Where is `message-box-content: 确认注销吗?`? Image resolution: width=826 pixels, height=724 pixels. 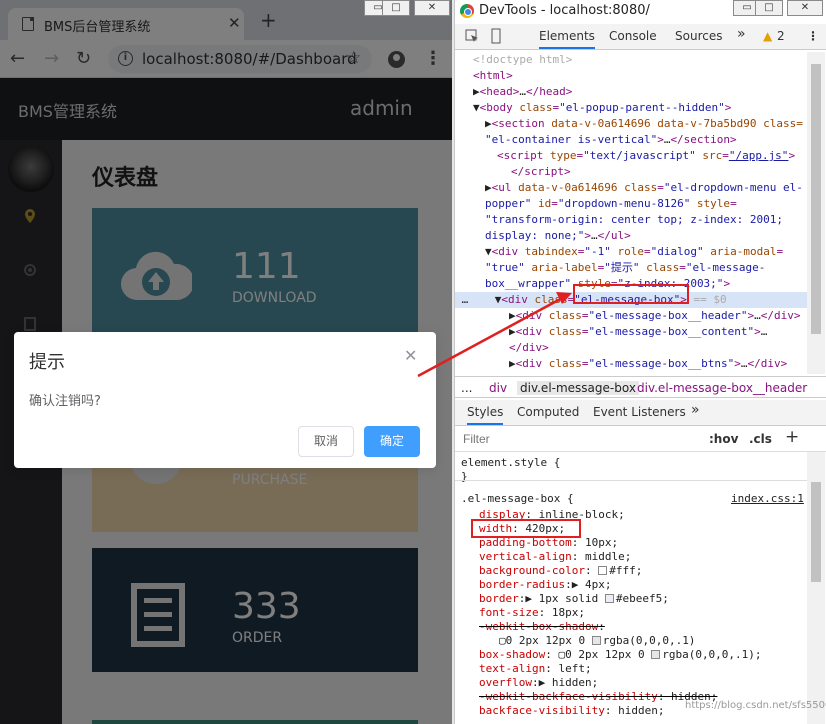 message-box-content: 确认注销吗? is located at coordinates (65, 401).